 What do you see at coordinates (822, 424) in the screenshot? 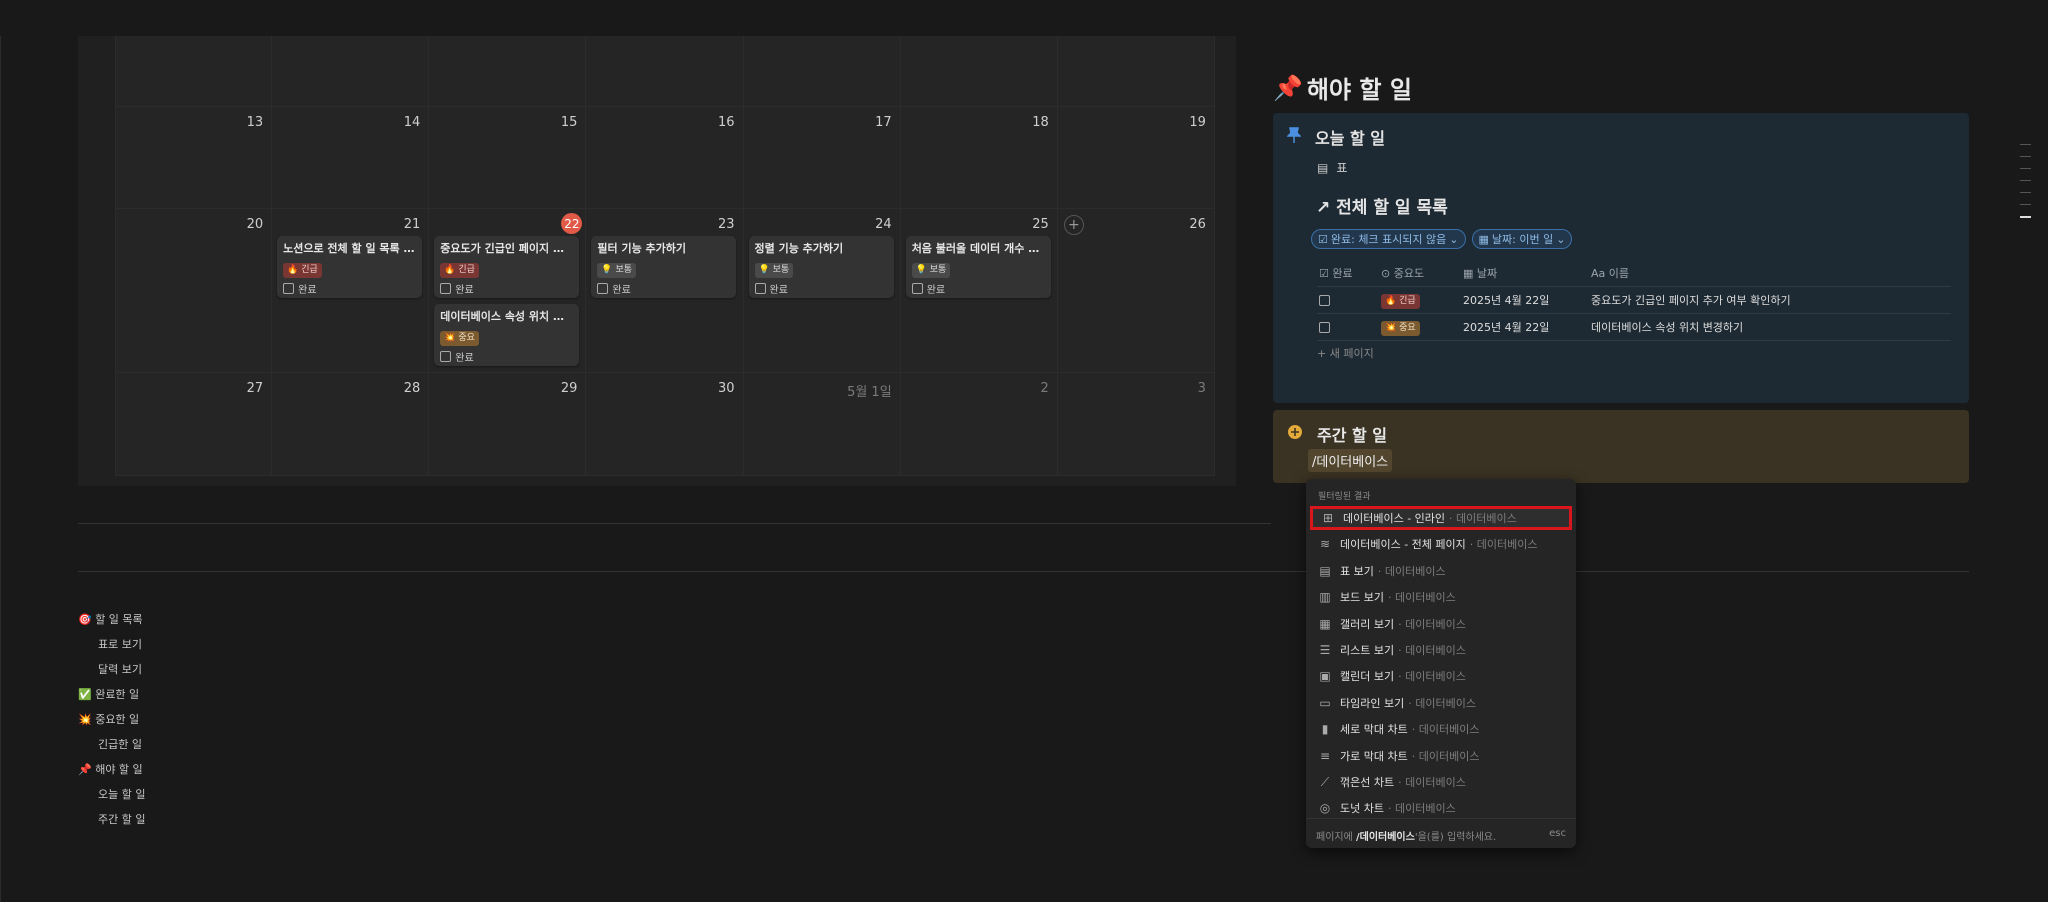
I see `calendar-day-cell: 5월 1일` at bounding box center [822, 424].